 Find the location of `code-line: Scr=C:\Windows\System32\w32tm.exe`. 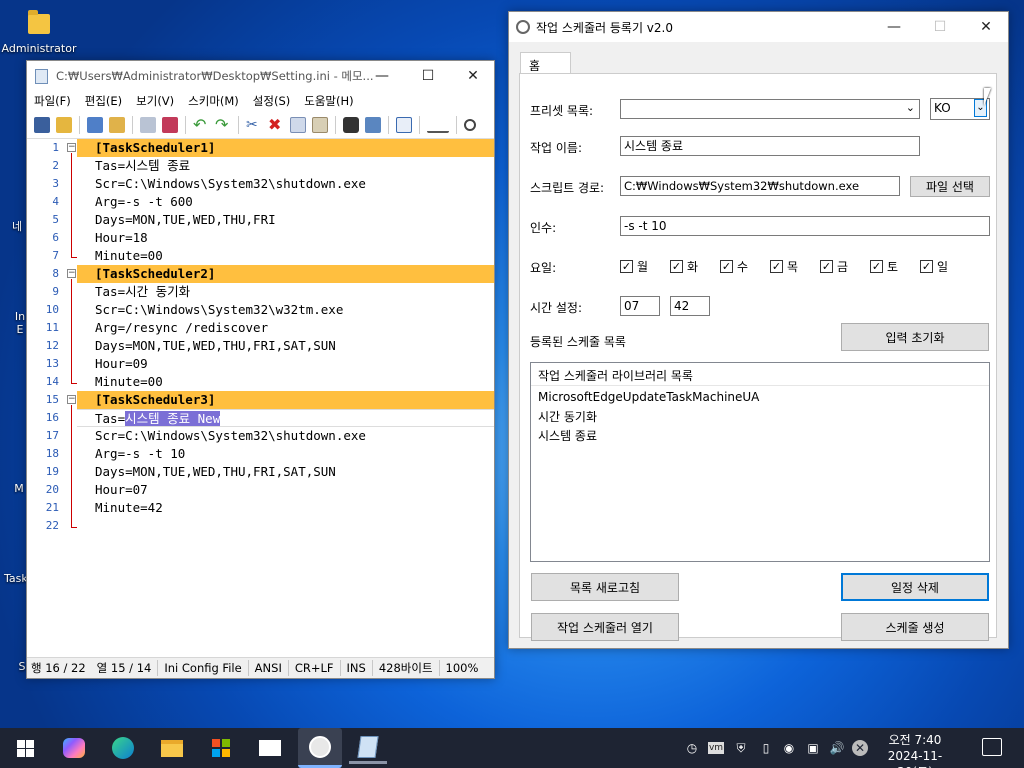

code-line: Scr=C:\Windows\System32\w32tm.exe is located at coordinates (285, 310).